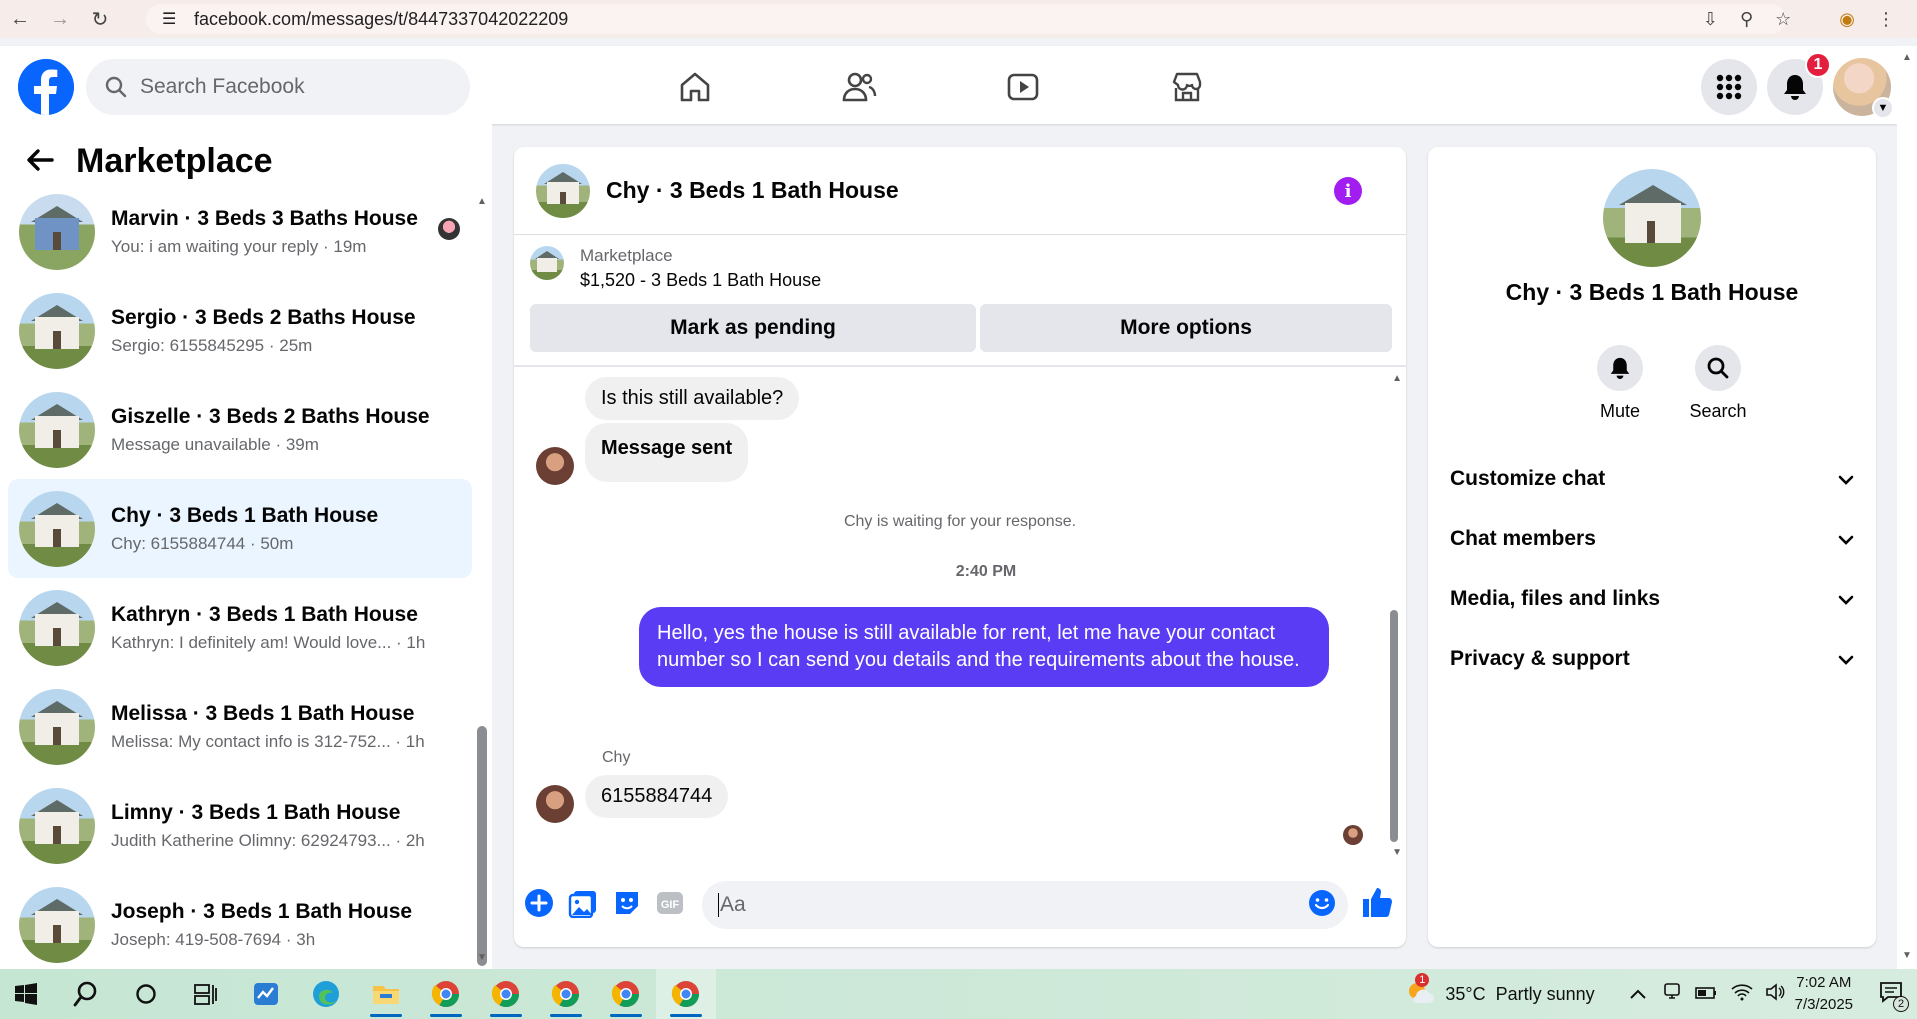  What do you see at coordinates (266, 994) in the screenshot?
I see `whiteboard-app-icon` at bounding box center [266, 994].